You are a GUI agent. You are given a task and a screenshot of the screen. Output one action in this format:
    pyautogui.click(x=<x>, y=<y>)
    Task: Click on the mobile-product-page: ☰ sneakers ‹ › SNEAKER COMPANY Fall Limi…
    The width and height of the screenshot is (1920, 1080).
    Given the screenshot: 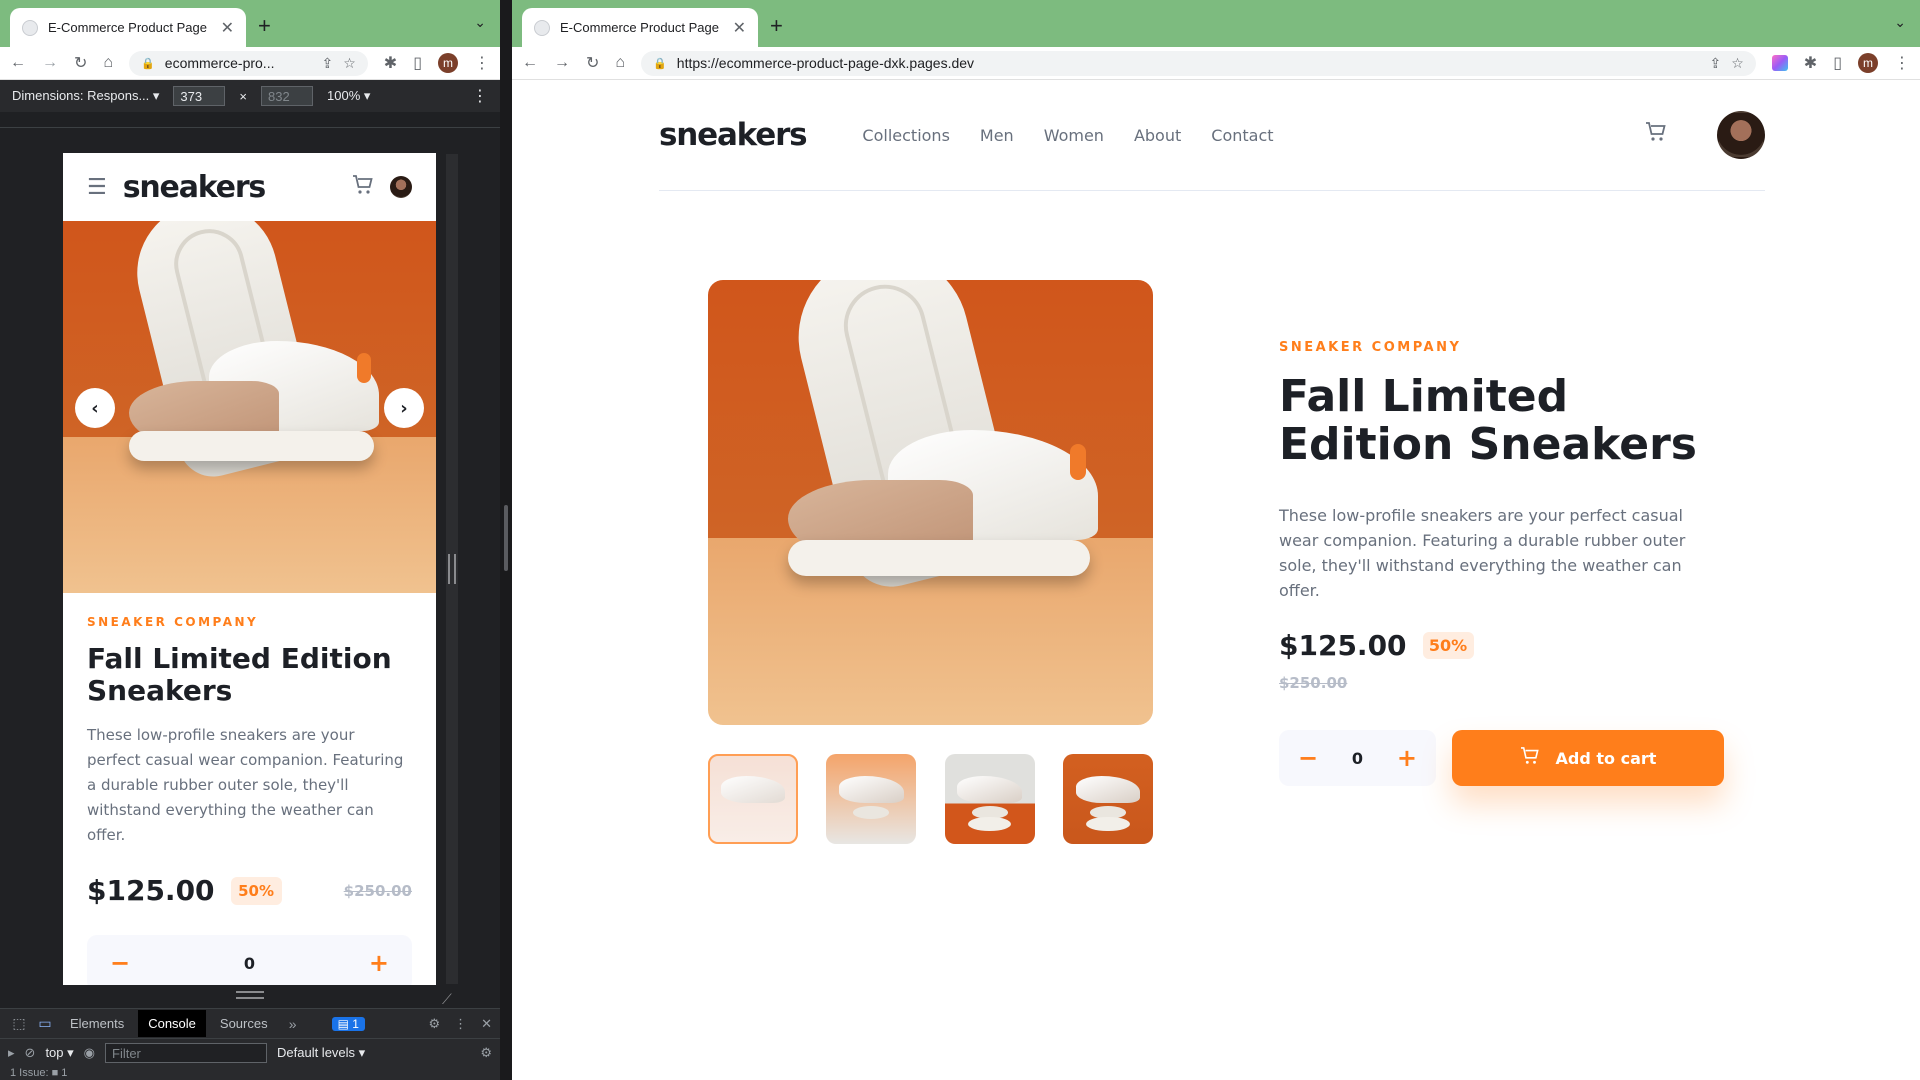 What is the action you would take?
    pyautogui.click(x=249, y=569)
    